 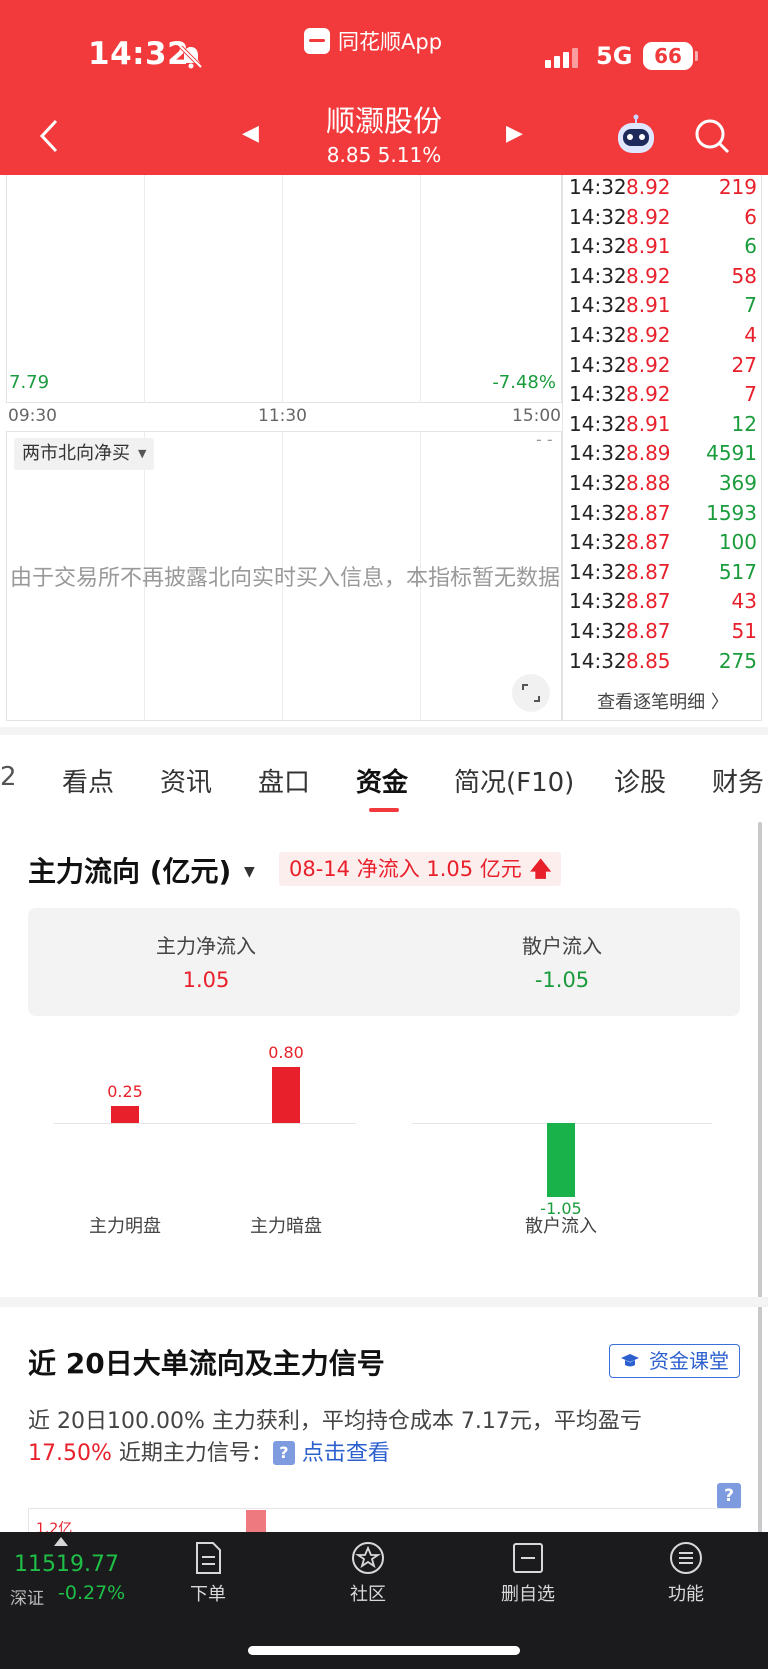 What do you see at coordinates (670, 56) in the screenshot?
I see `battery-icon: 66` at bounding box center [670, 56].